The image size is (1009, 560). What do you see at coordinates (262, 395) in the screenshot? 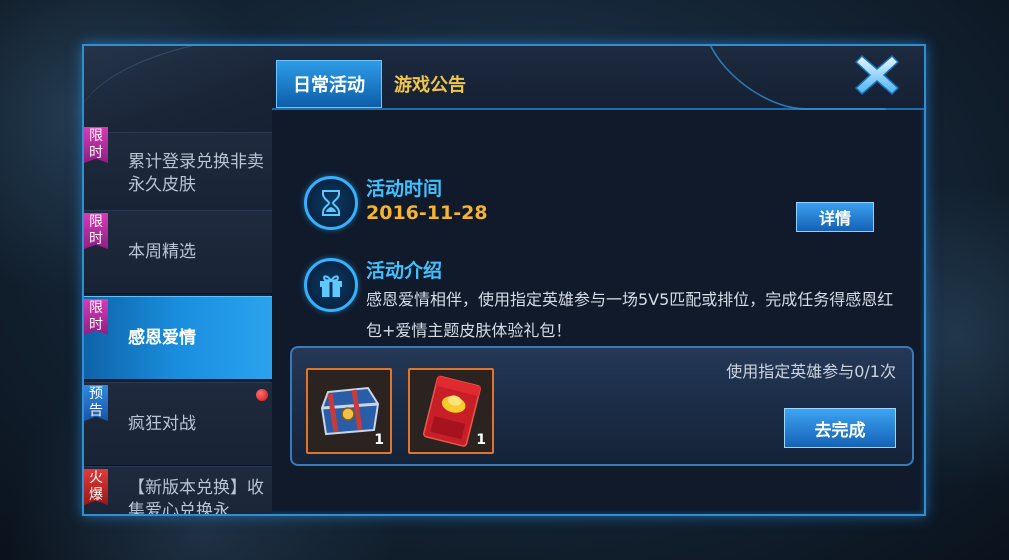
I see `notification-dot` at bounding box center [262, 395].